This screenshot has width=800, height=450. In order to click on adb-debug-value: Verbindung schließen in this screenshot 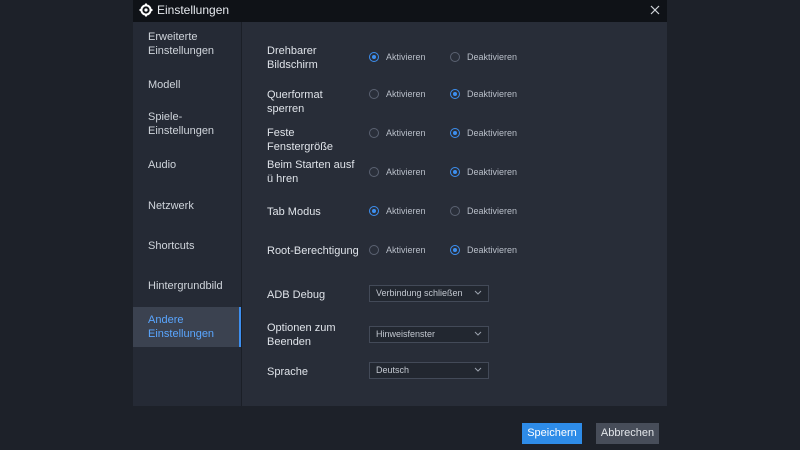, I will do `click(419, 293)`.